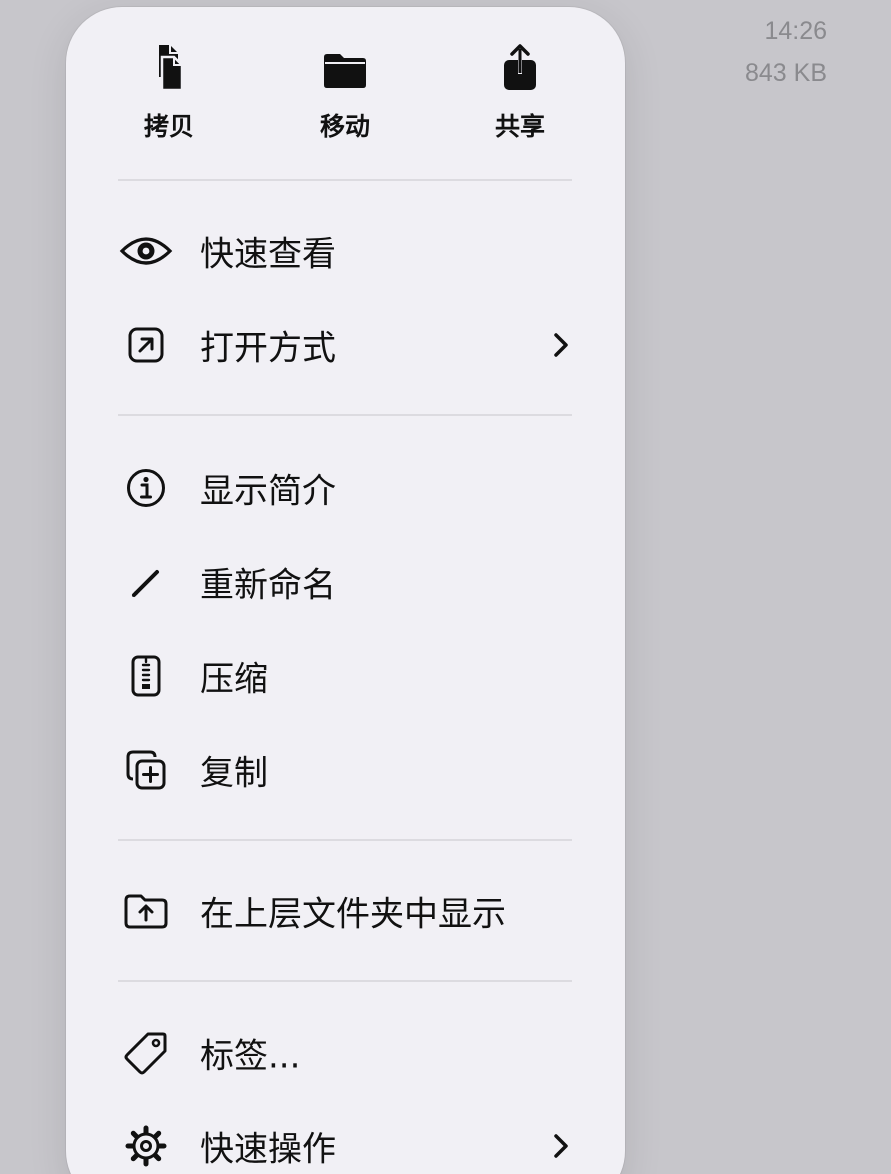  Describe the element at coordinates (146, 676) in the screenshot. I see `zip-icon` at that location.